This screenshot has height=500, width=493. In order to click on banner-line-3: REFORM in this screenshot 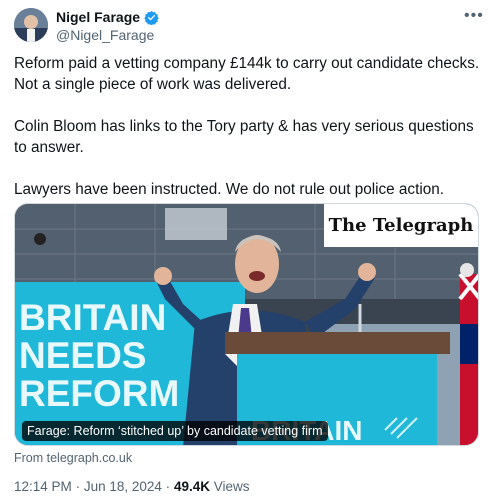, I will do `click(99, 393)`.